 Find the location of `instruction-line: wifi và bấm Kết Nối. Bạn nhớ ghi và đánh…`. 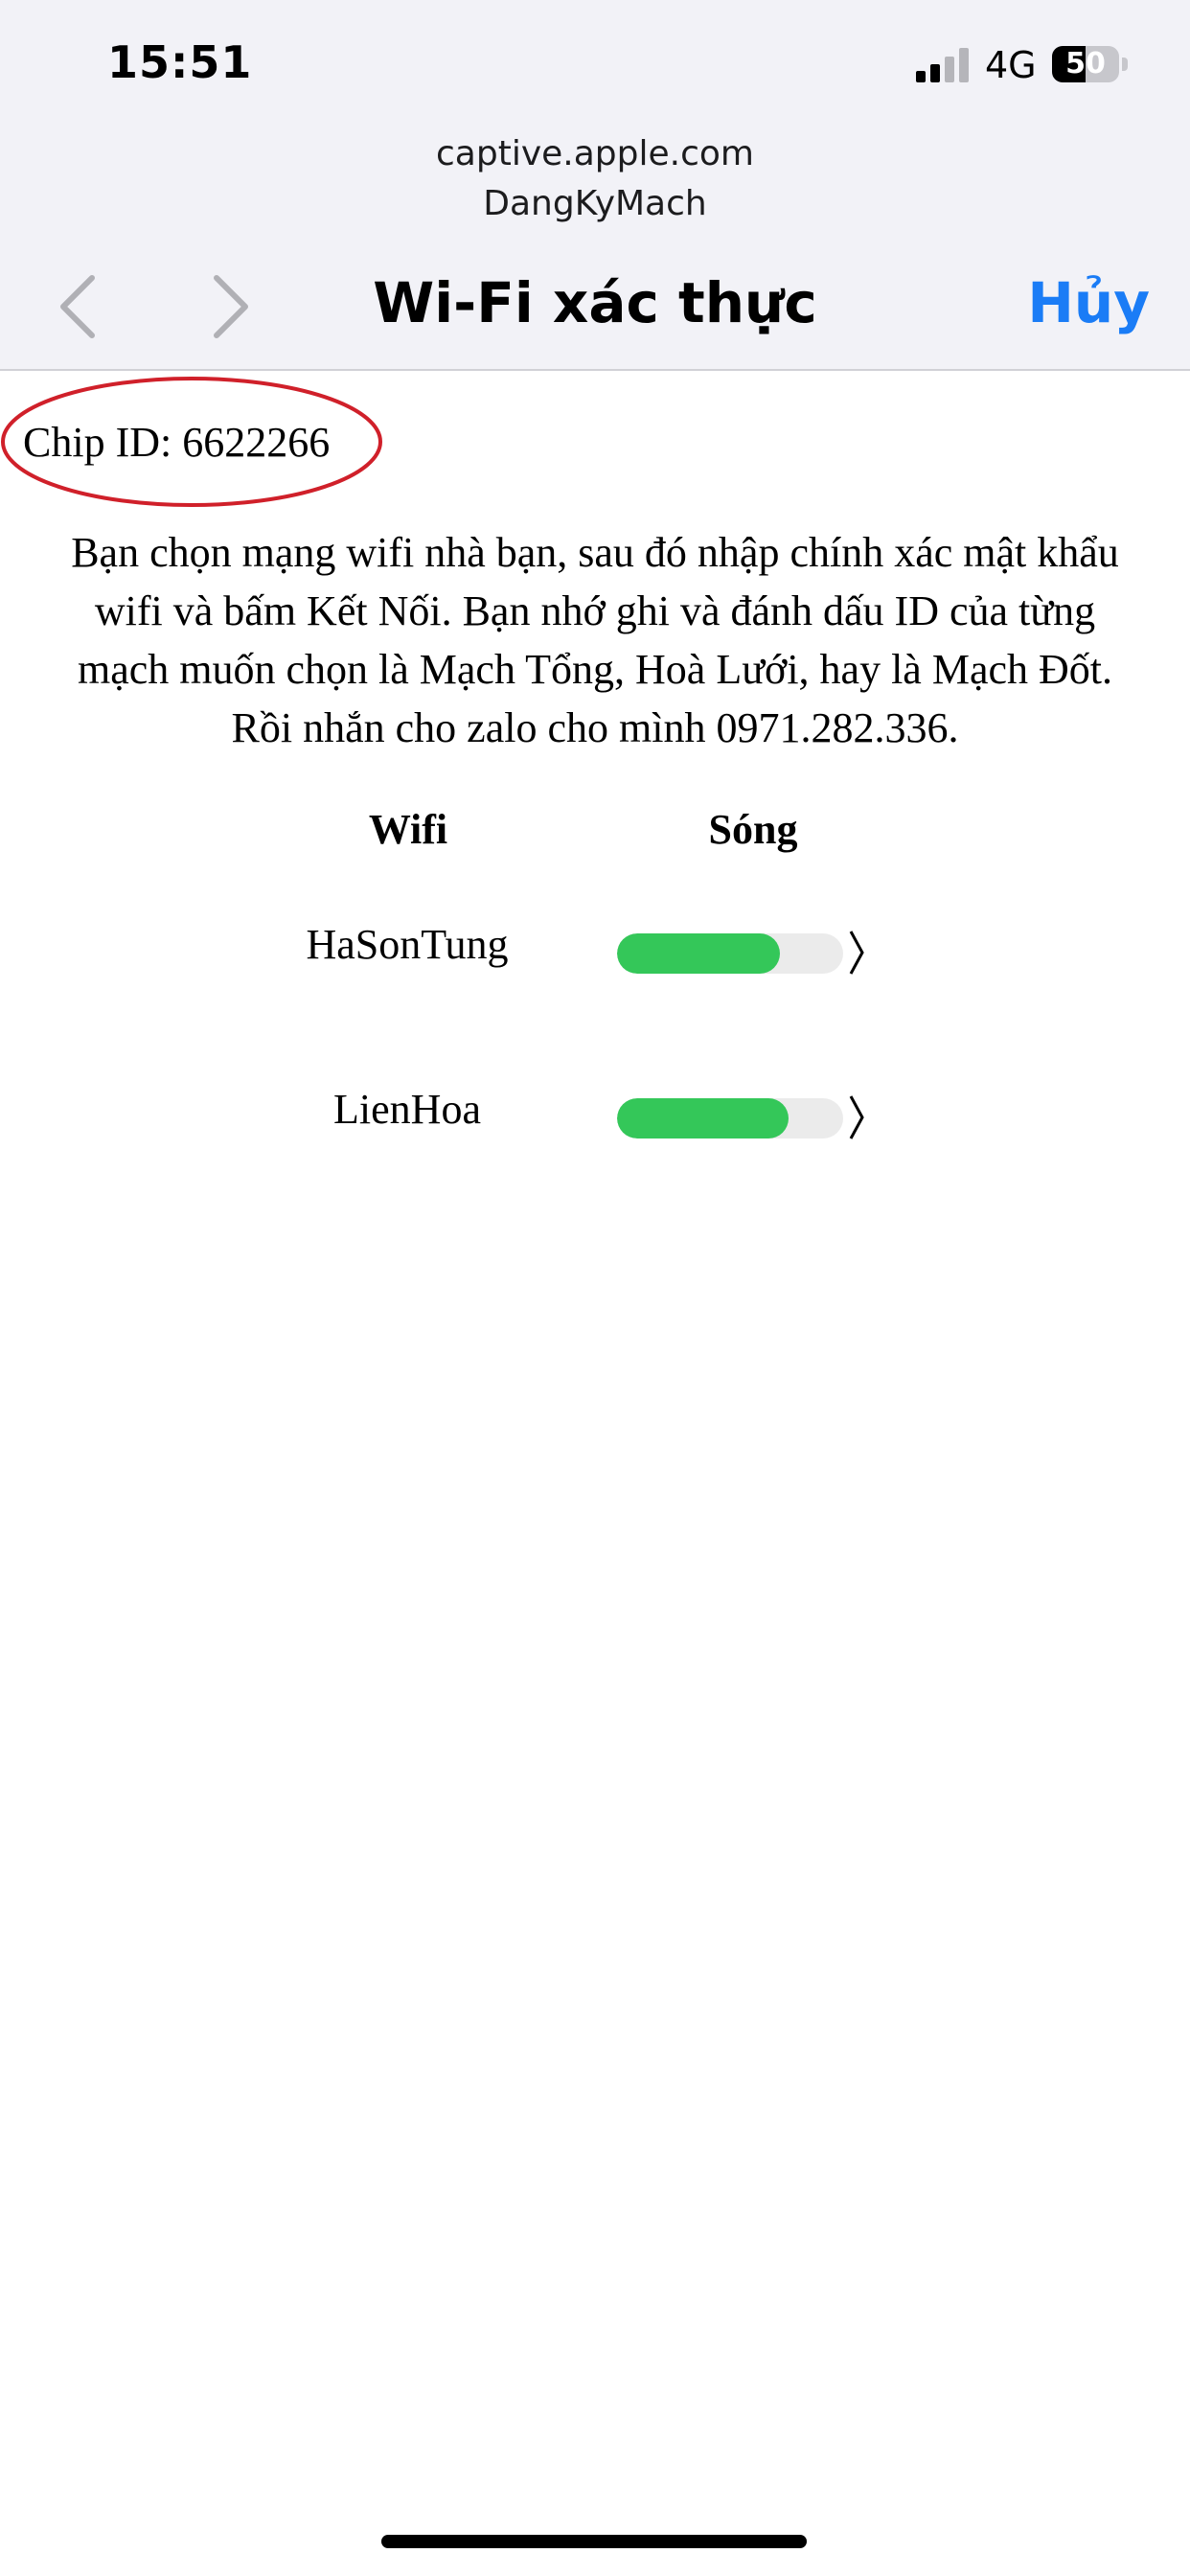

instruction-line: wifi và bấm Kết Nối. Bạn nhớ ghi và đánh… is located at coordinates (595, 610).